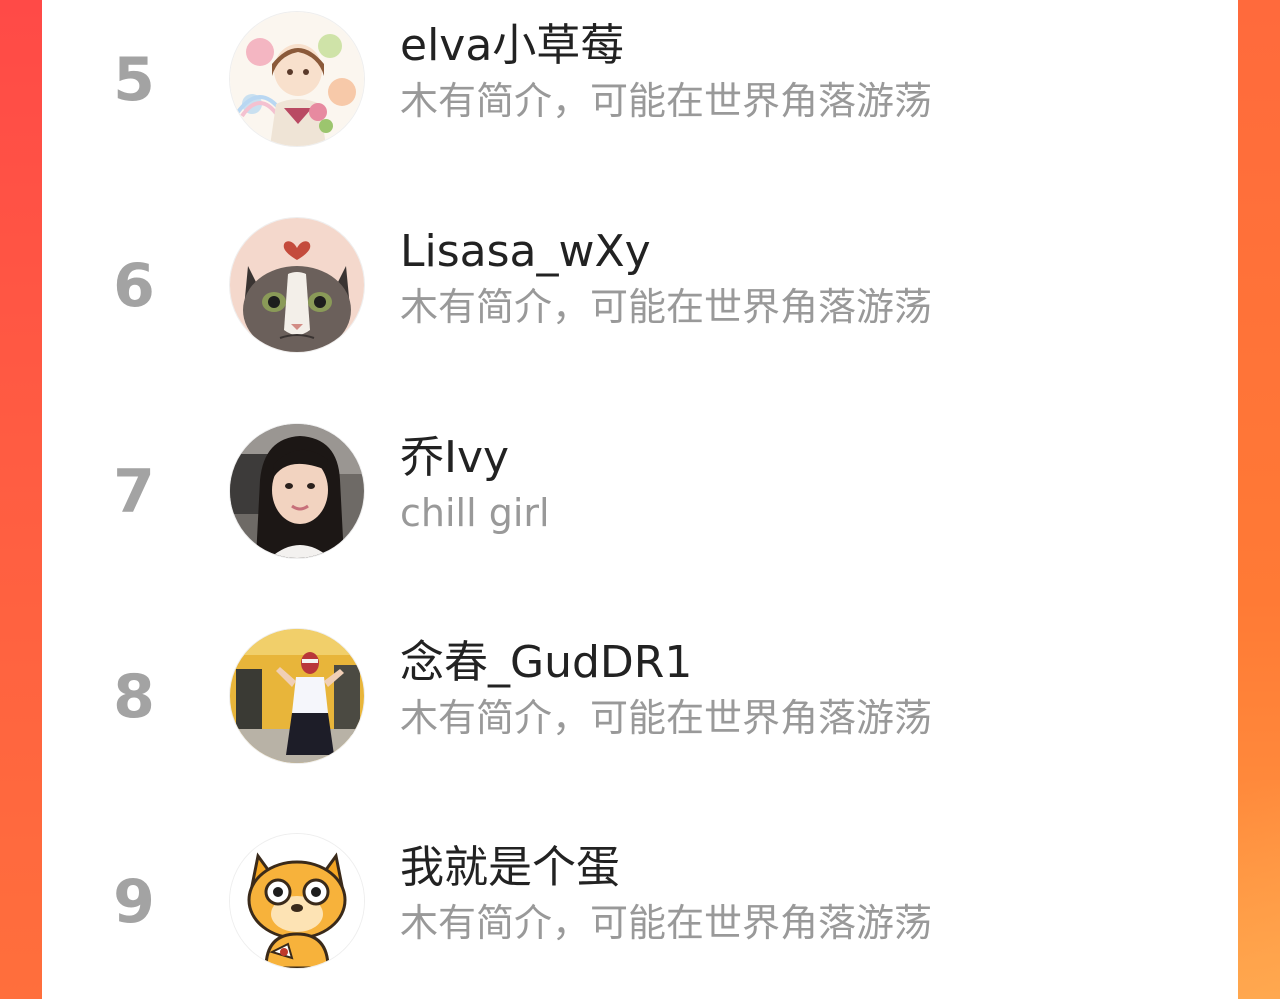 This screenshot has width=1280, height=999. Describe the element at coordinates (297, 901) in the screenshot. I see `cartoon-dog-avatar-icon` at that location.